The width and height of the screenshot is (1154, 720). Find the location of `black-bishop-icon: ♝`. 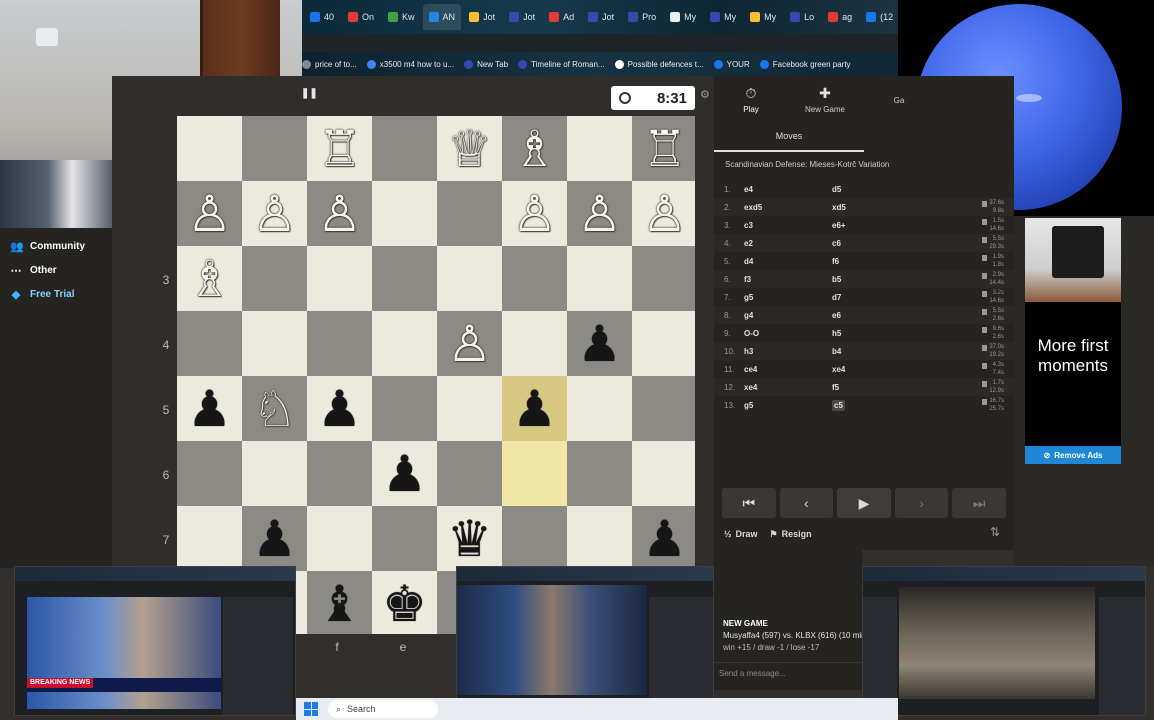

black-bishop-icon: ♝ is located at coordinates (339, 604).